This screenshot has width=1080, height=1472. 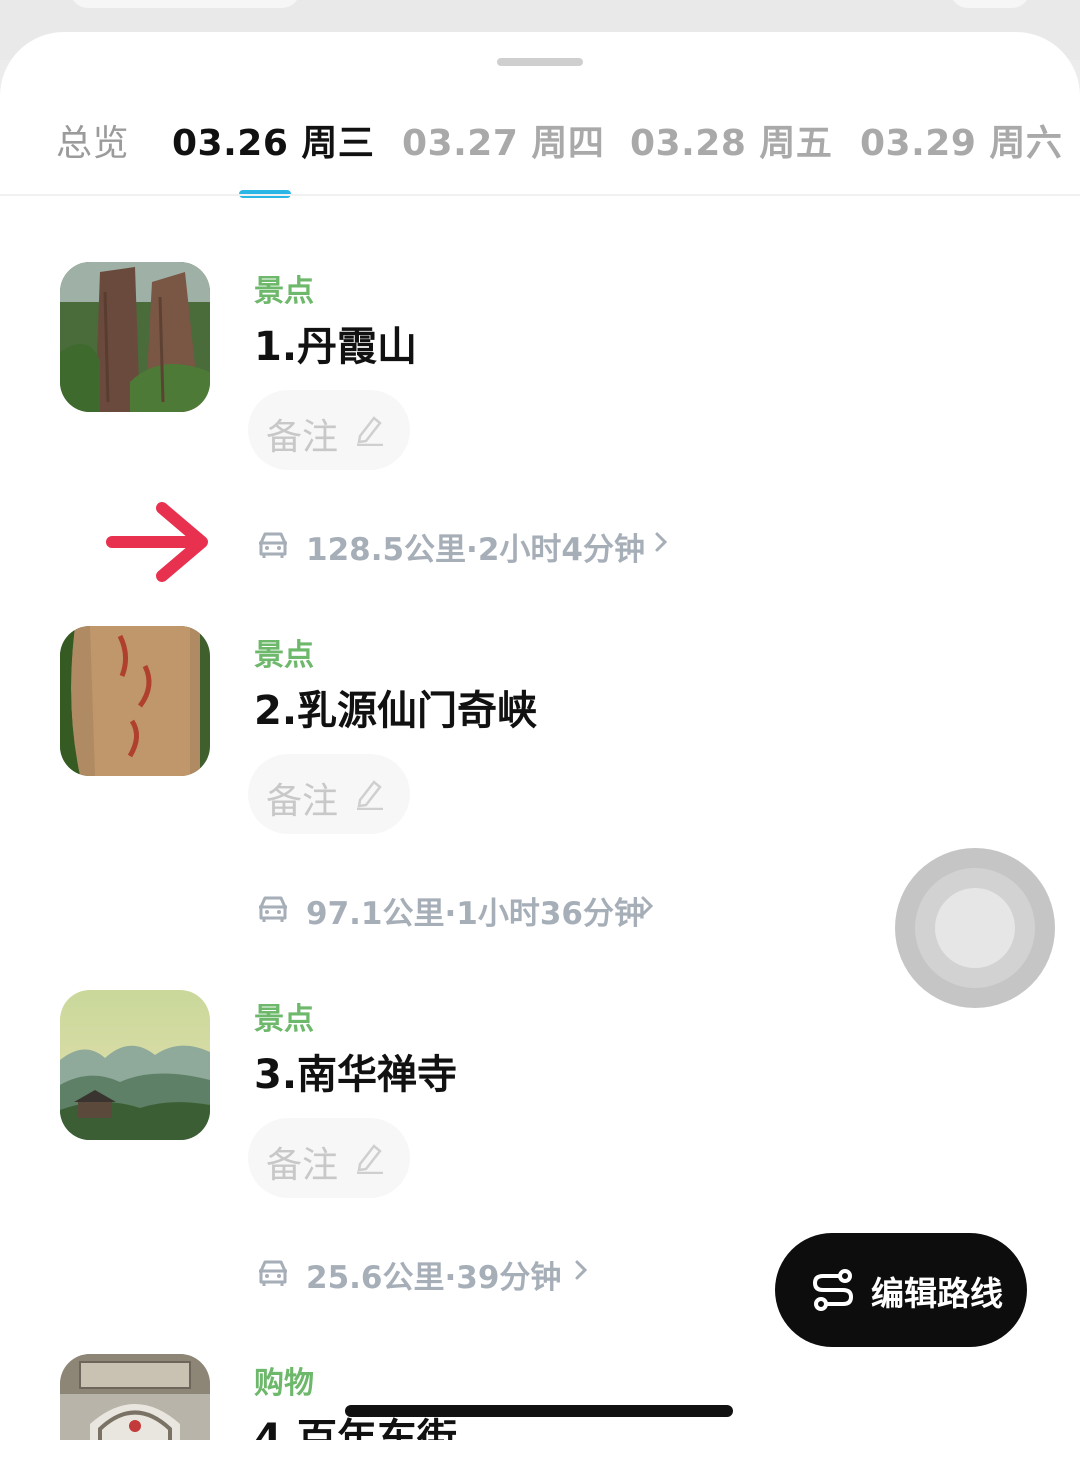 I want to click on edit-route-button: 编辑路线, so click(x=901, y=1290).